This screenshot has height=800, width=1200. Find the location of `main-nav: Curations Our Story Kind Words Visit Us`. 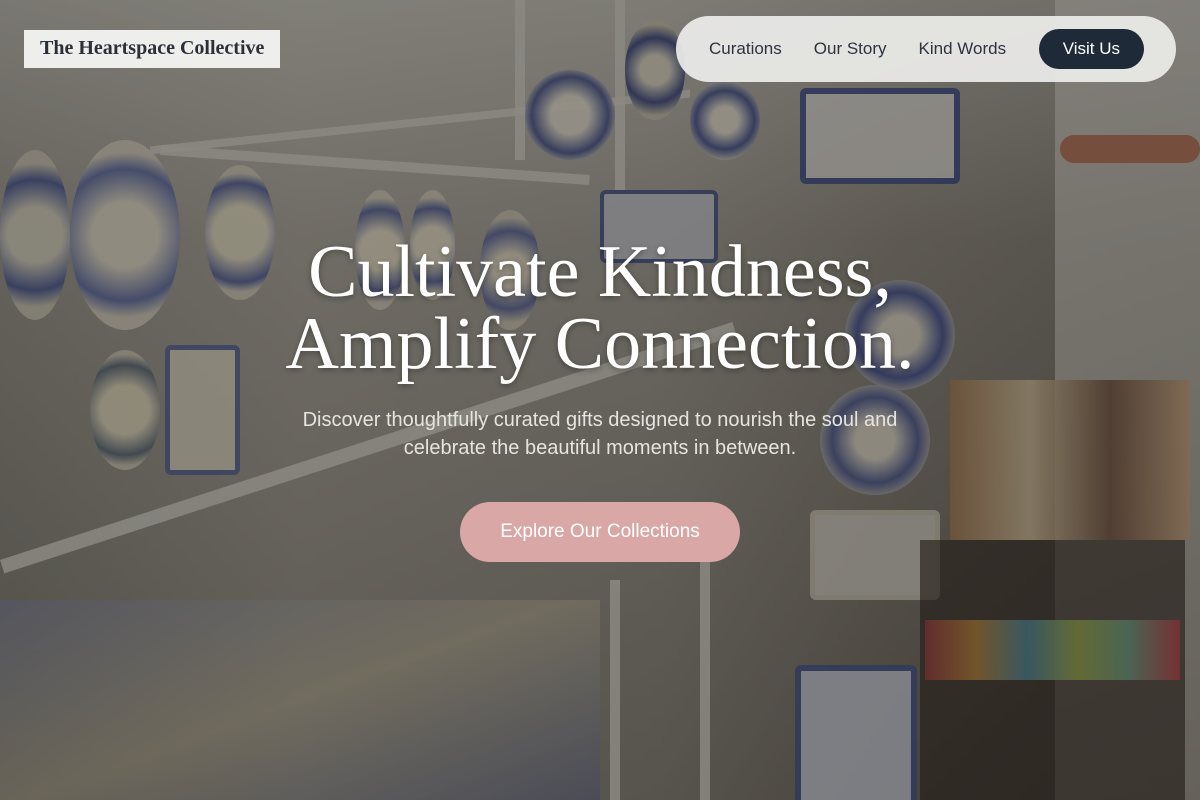

main-nav: Curations Our Story Kind Words Visit Us is located at coordinates (926, 49).